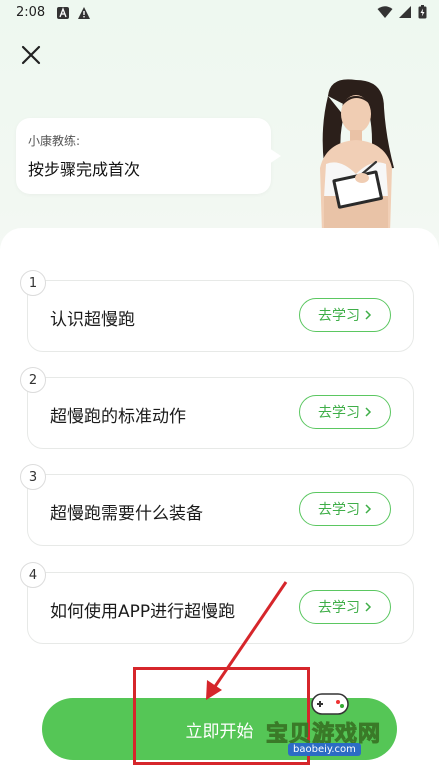 The height and width of the screenshot is (782, 439). I want to click on close-icon, so click(31, 55).